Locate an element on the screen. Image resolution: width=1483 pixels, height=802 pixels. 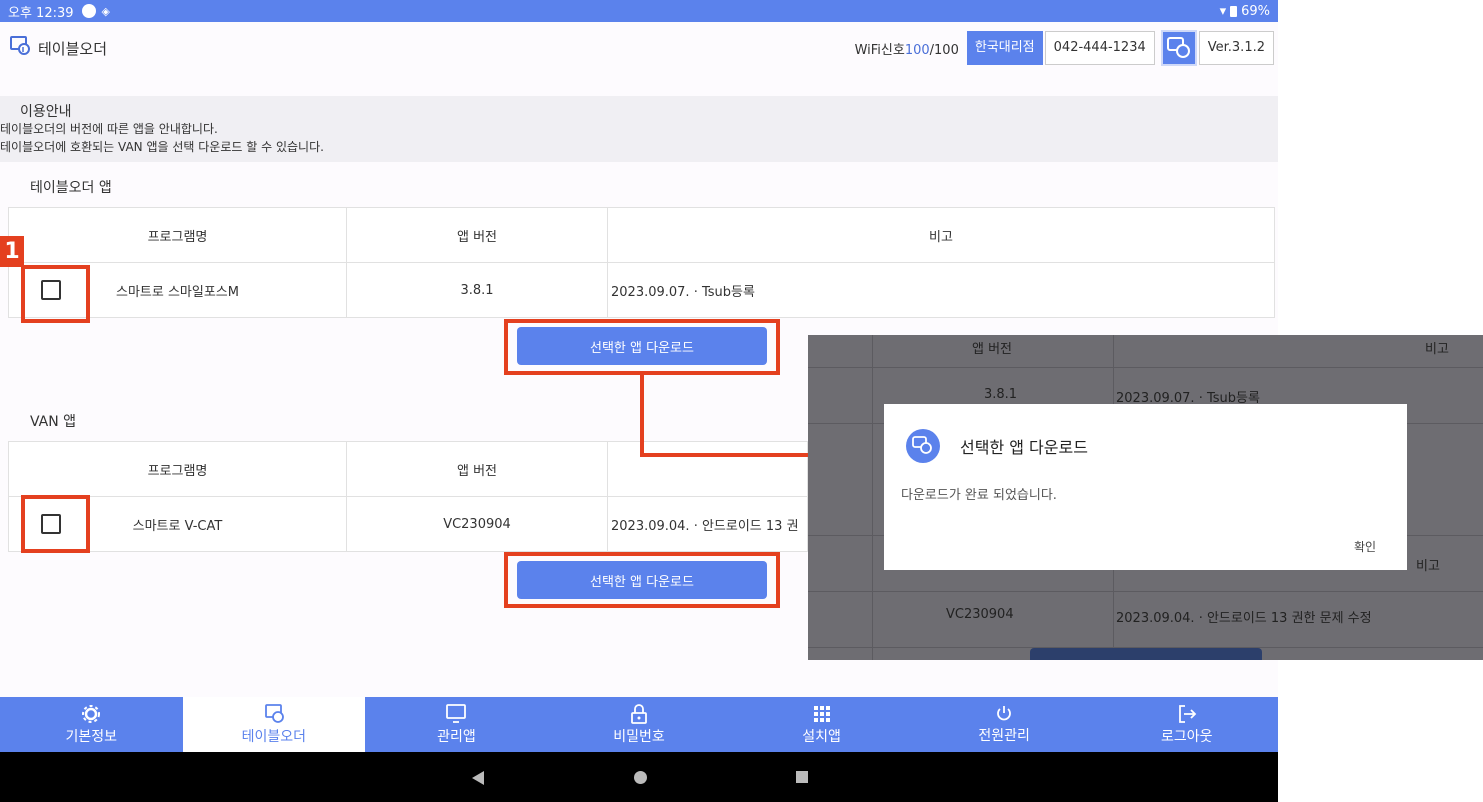
wifi-signal: WiFi신호100/100 is located at coordinates (907, 48).